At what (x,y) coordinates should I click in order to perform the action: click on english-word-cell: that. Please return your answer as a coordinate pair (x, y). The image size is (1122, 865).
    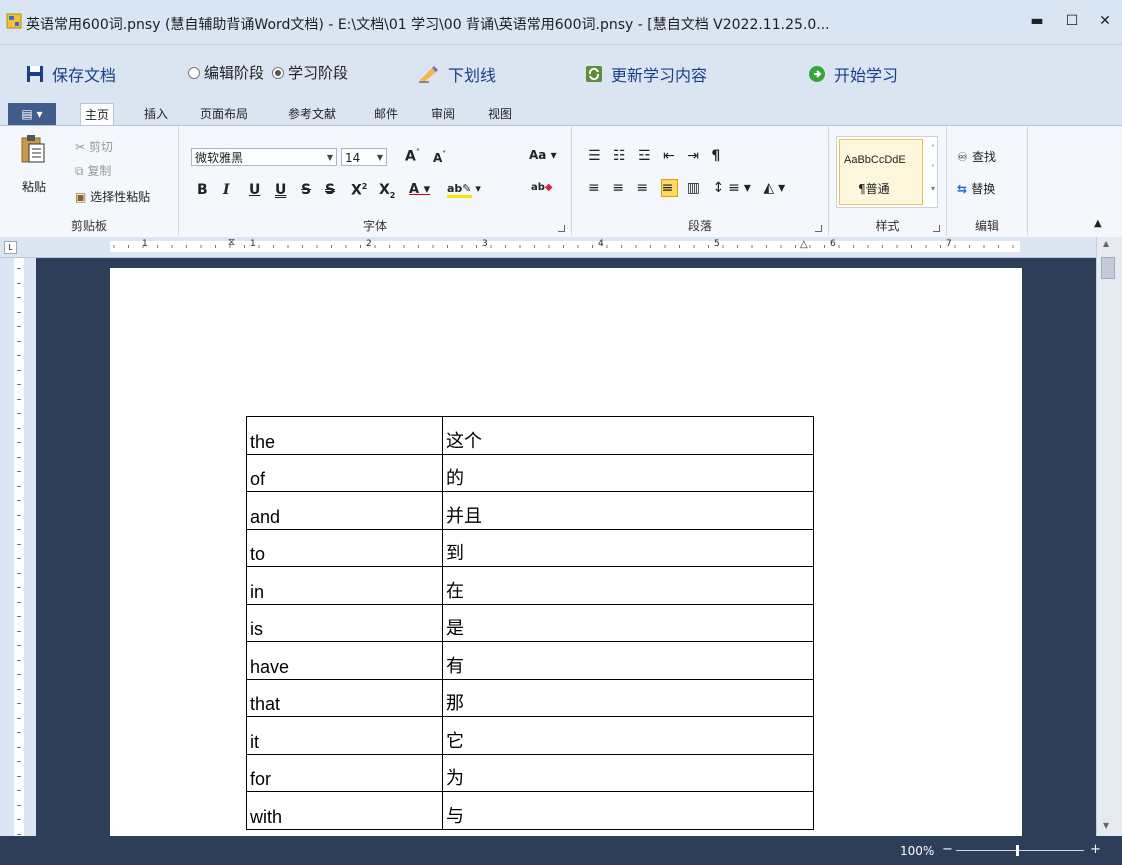
    Looking at the image, I should click on (344, 697).